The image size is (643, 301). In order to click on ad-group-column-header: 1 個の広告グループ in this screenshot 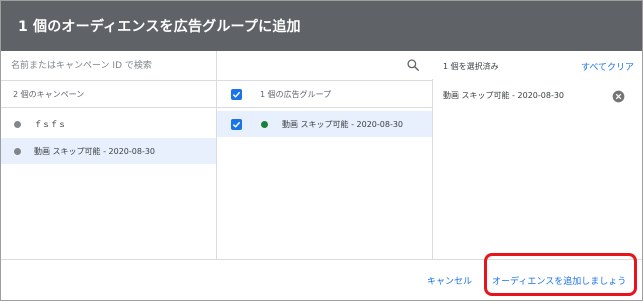, I will do `click(324, 94)`.